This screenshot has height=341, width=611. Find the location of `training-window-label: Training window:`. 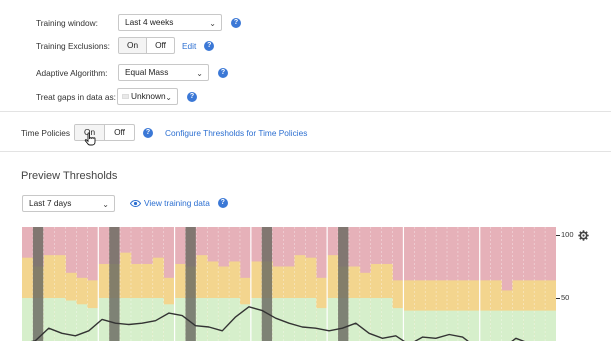

training-window-label: Training window: is located at coordinates (67, 22).